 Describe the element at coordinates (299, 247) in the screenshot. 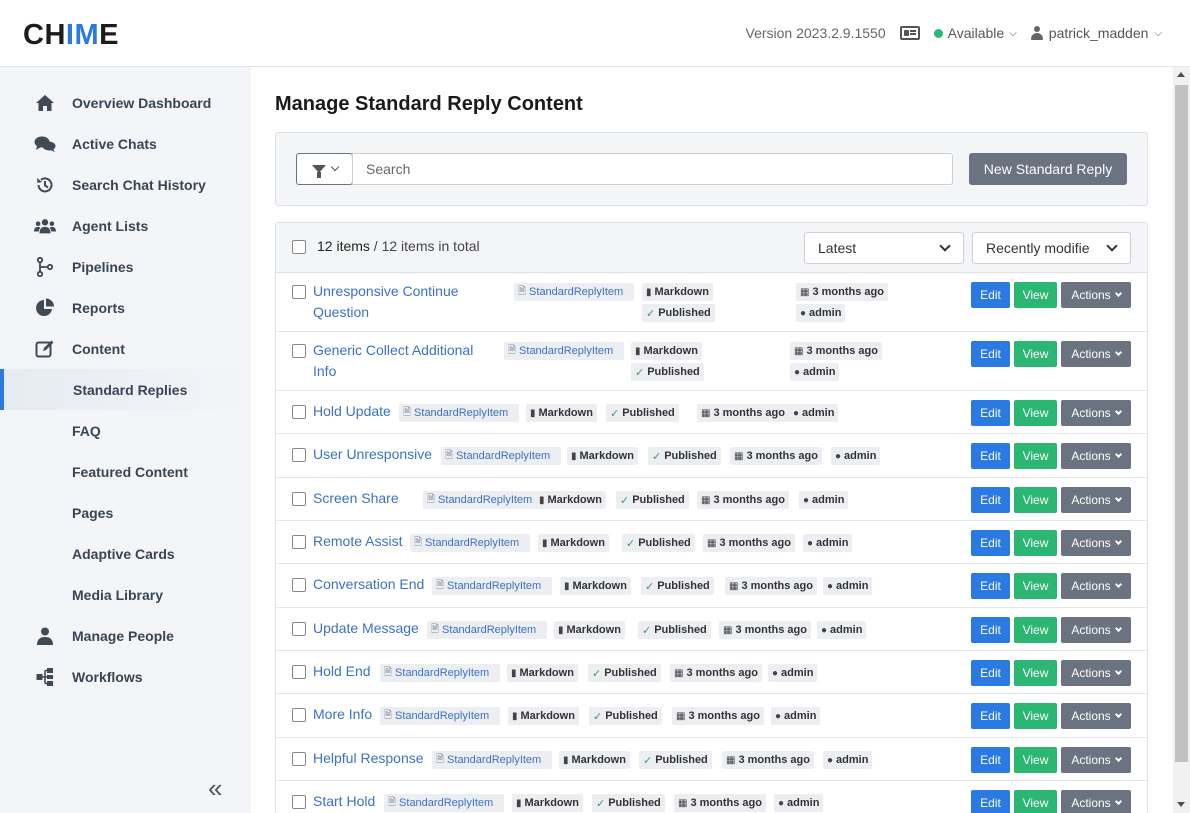

I see `select-all-checkbox` at that location.